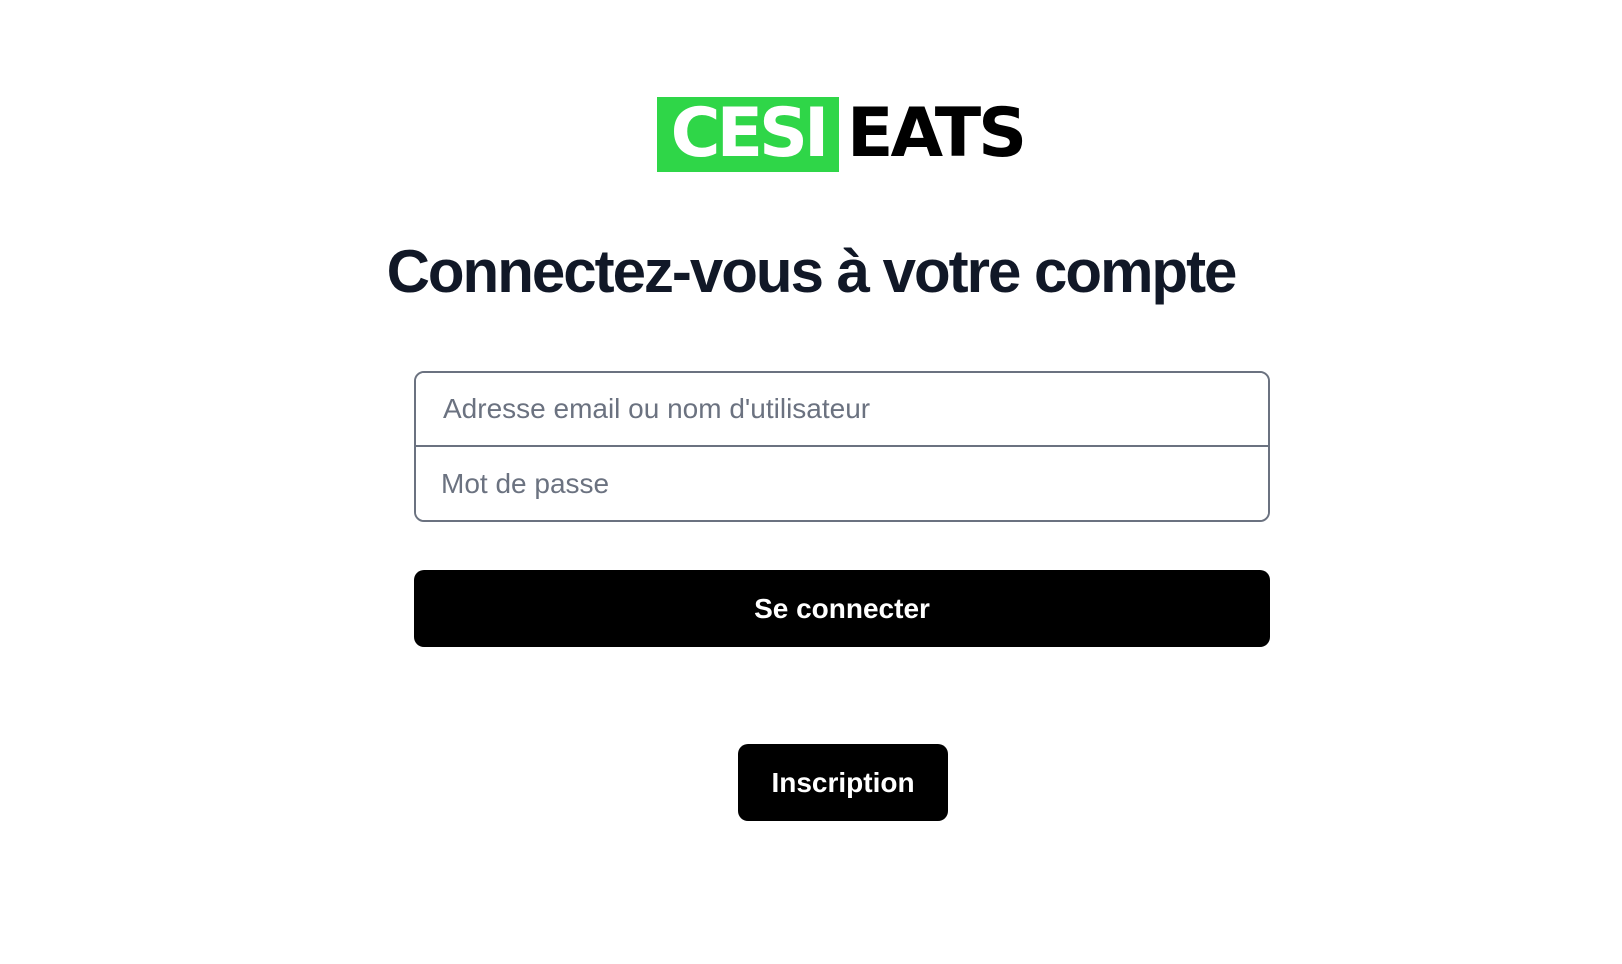 The width and height of the screenshot is (1622, 964). Describe the element at coordinates (843, 782) in the screenshot. I see `signup-button: Inscription` at that location.